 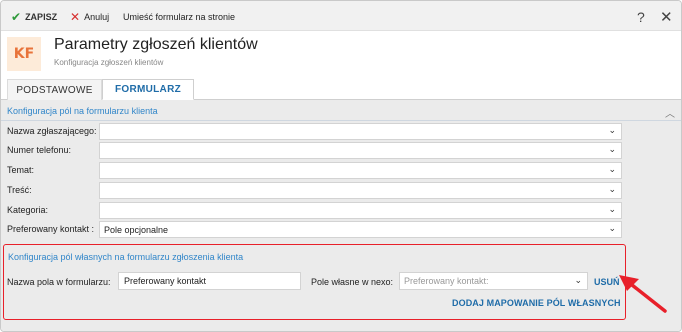 What do you see at coordinates (97, 17) in the screenshot?
I see `cancel-label: Anuluj` at bounding box center [97, 17].